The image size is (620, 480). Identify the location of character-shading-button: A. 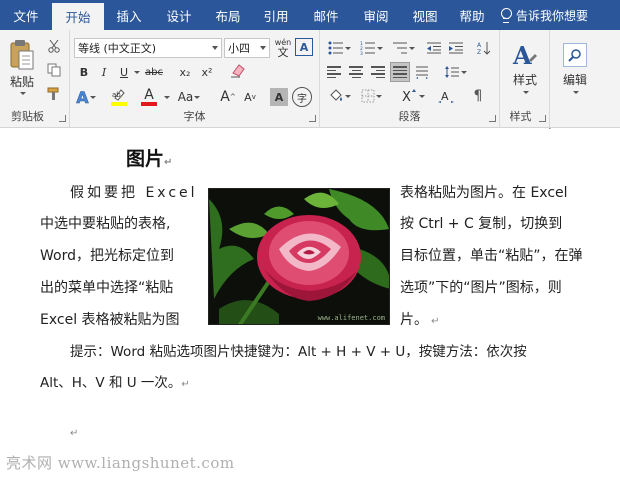
(279, 97).